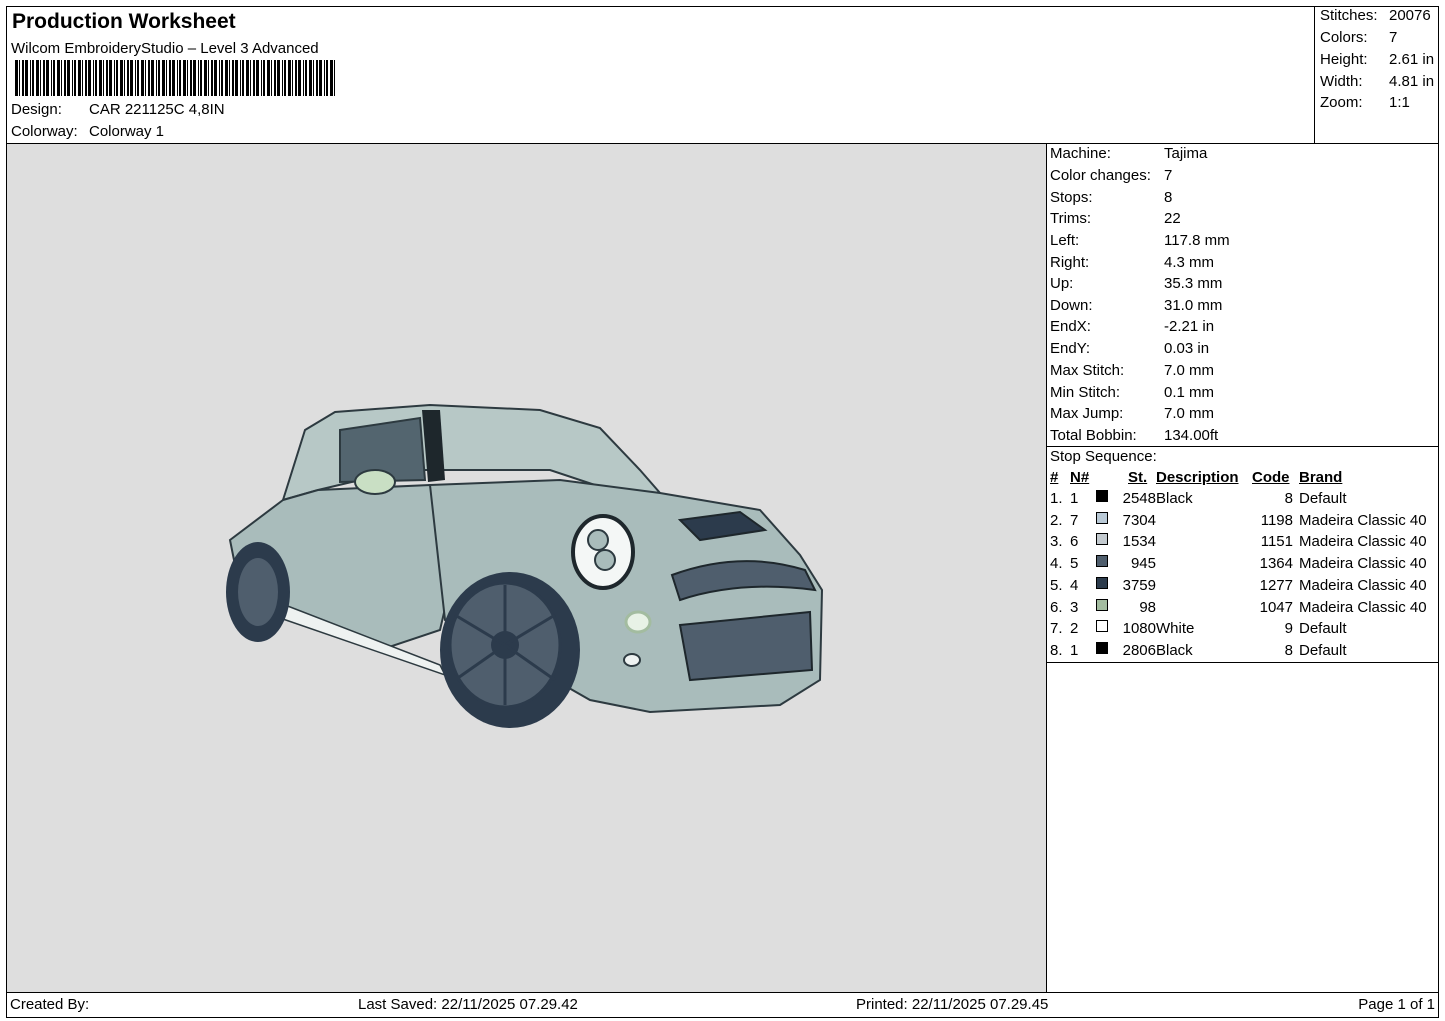 This screenshot has height=1021, width=1445. Describe the element at coordinates (1132, 326) in the screenshot. I see `info-row: EndX: -2.21 in` at that location.